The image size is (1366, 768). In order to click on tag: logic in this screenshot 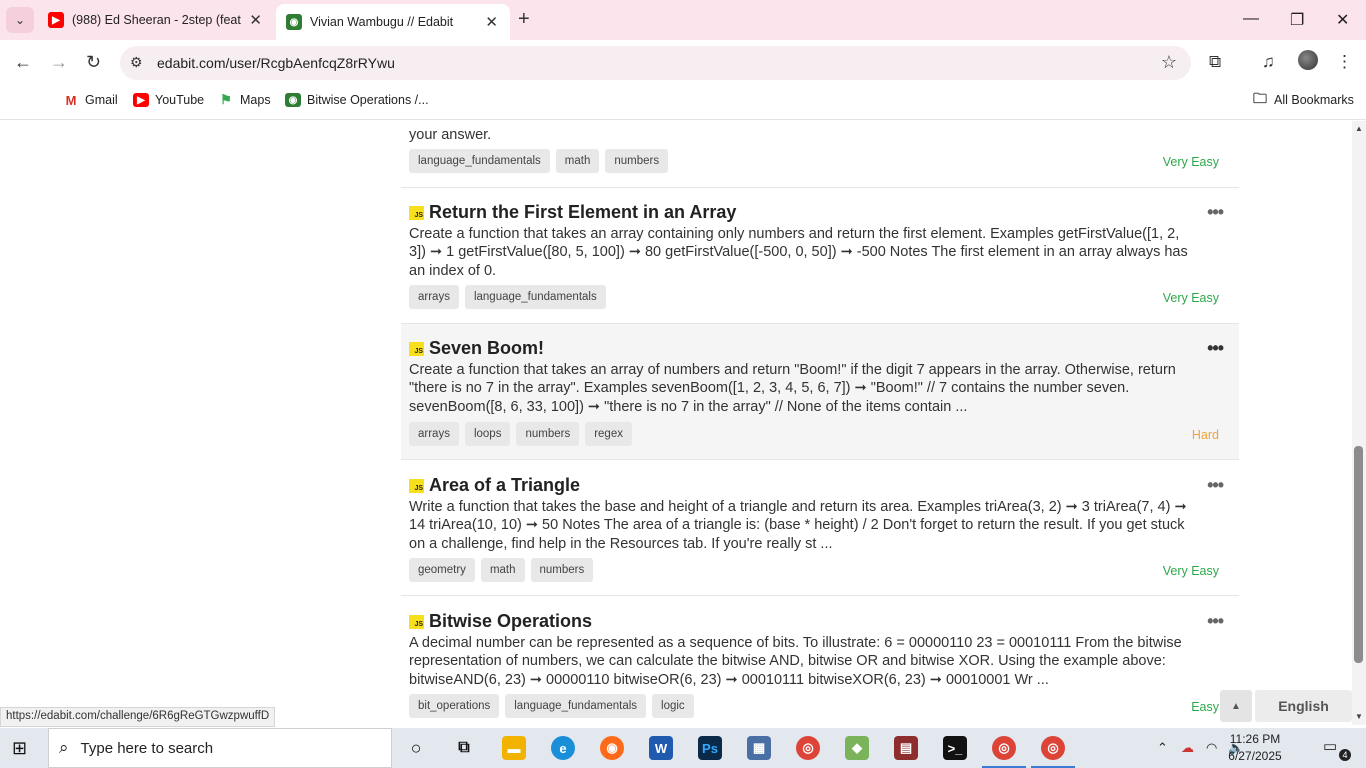, I will do `click(673, 706)`.